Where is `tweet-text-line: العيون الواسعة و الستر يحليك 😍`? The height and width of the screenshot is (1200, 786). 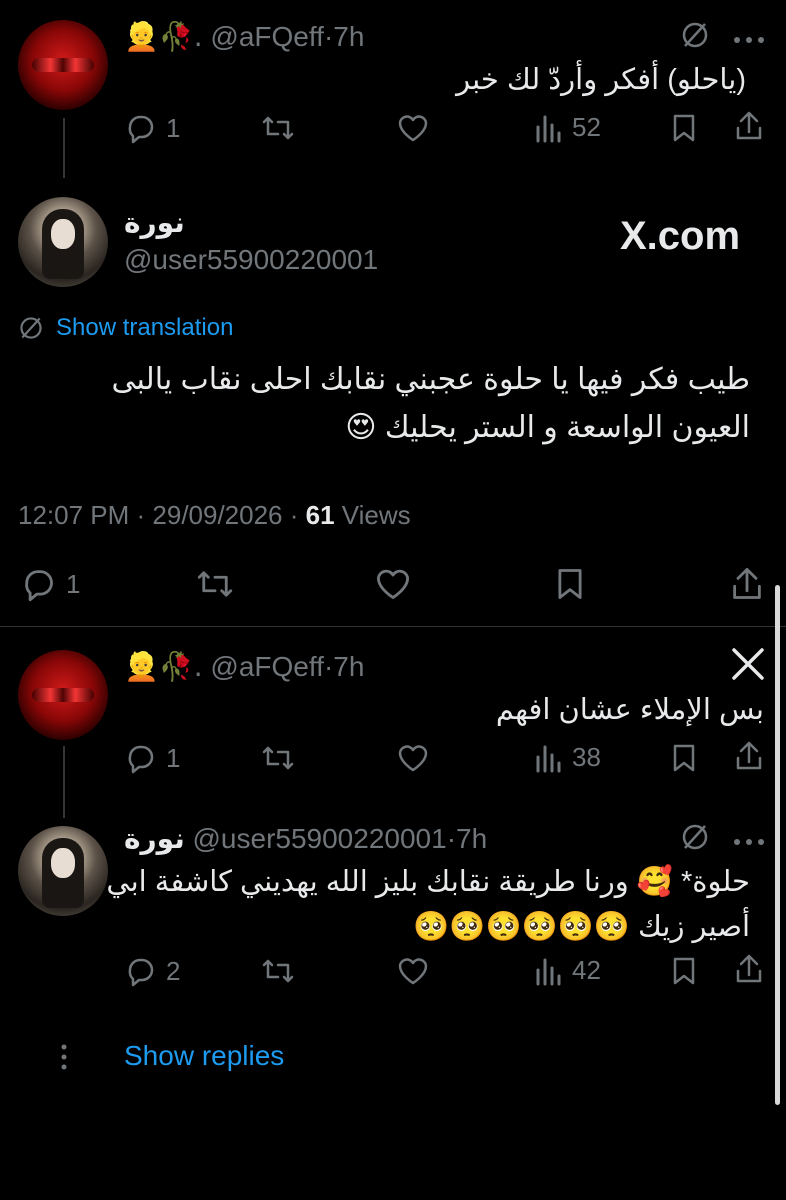 tweet-text-line: العيون الواسعة و الستر يحليك 😍 is located at coordinates (547, 427).